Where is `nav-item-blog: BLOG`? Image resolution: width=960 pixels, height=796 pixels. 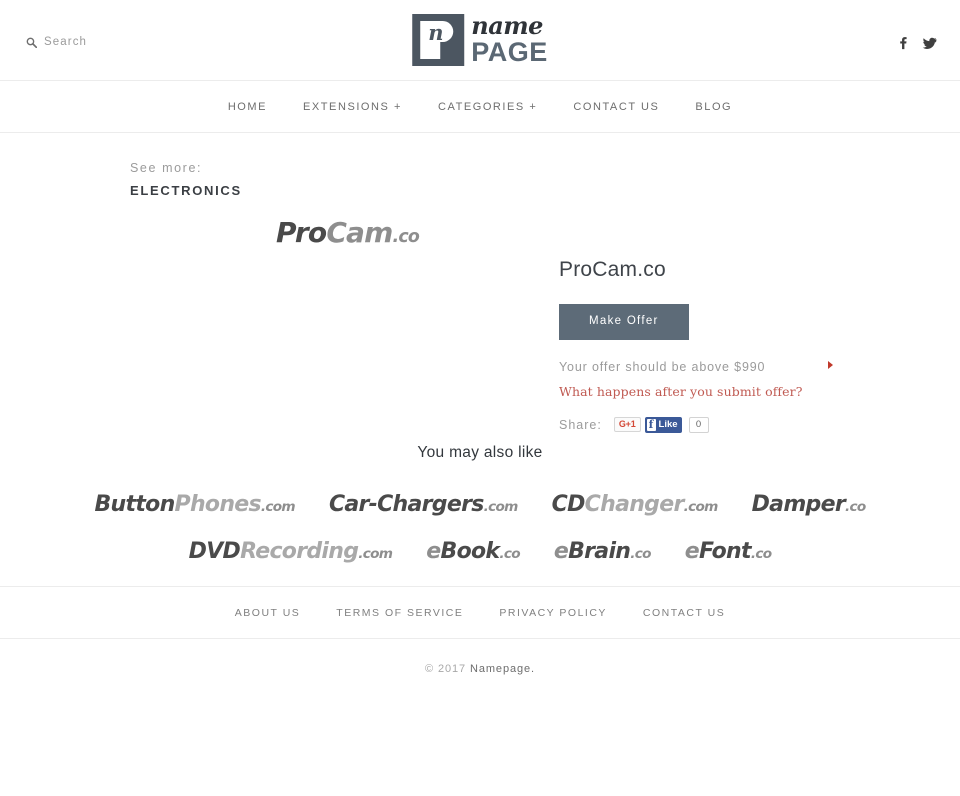 nav-item-blog: BLOG is located at coordinates (713, 107).